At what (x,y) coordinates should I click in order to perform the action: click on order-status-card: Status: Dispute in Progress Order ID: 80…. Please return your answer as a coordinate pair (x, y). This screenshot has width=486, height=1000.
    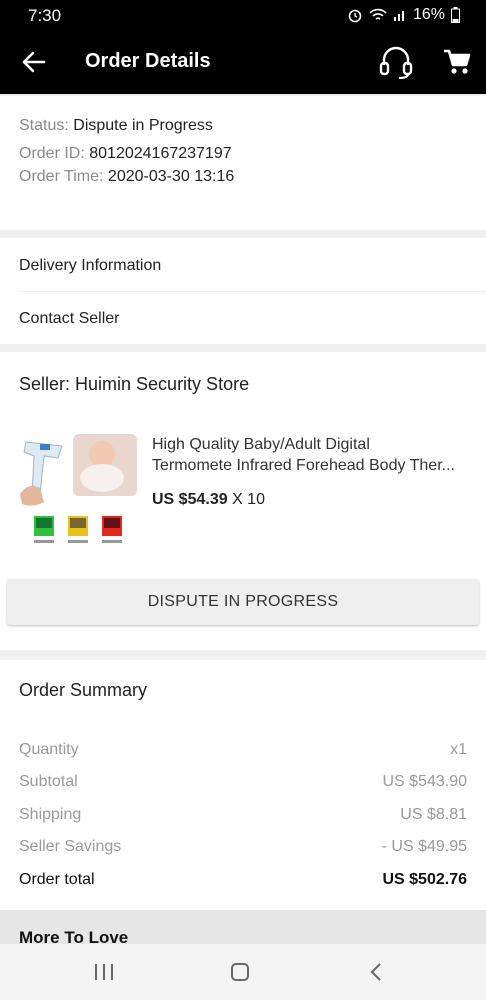
    Looking at the image, I should click on (243, 163).